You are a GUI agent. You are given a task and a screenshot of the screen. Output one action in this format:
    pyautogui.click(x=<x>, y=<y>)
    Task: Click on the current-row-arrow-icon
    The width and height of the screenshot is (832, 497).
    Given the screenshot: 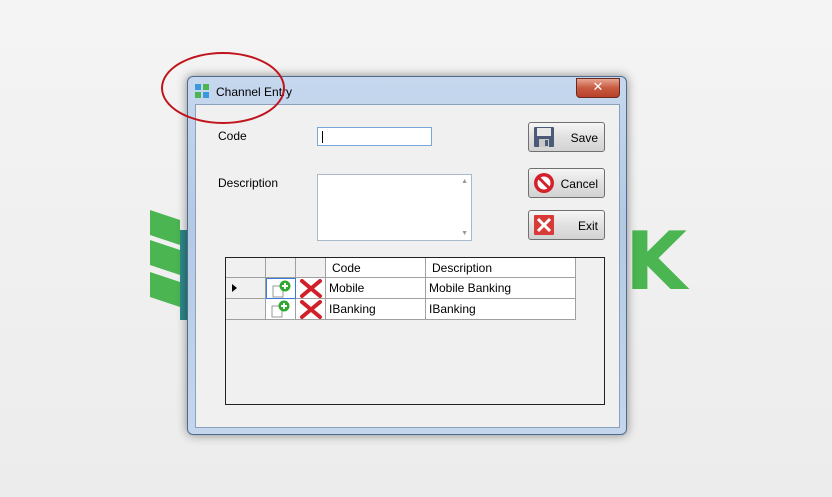 What is the action you would take?
    pyautogui.click(x=234, y=288)
    